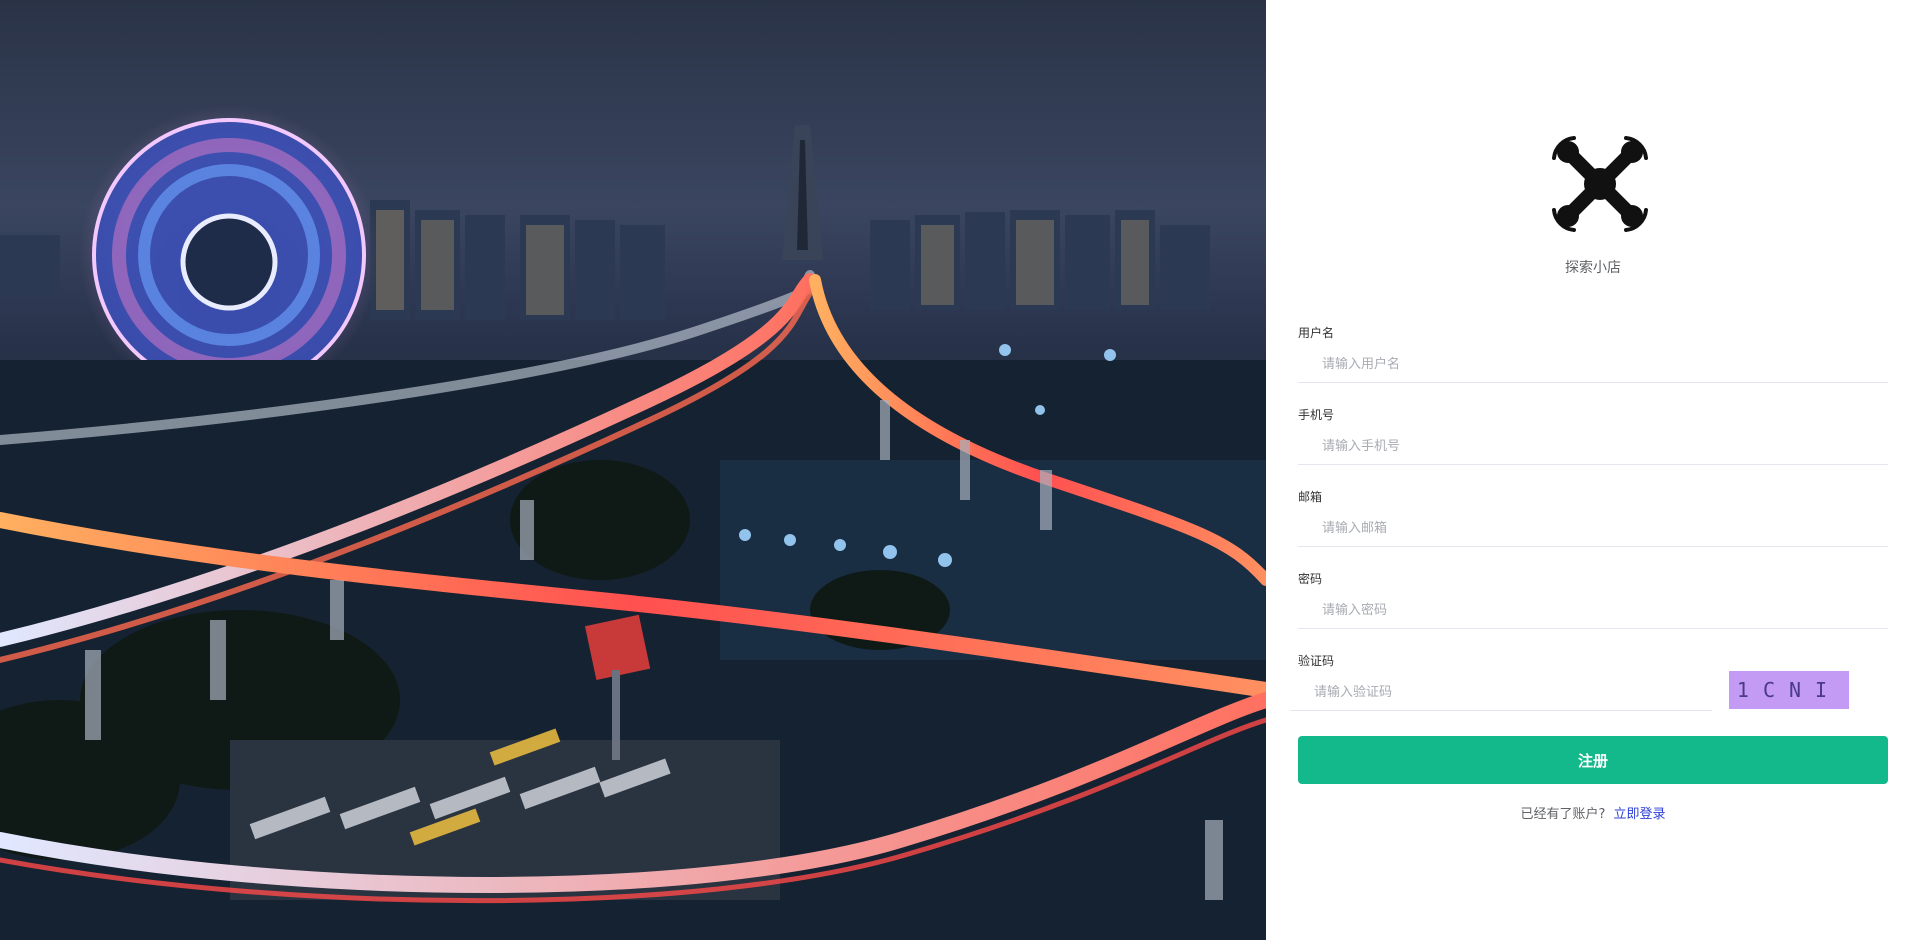 This screenshot has width=1920, height=940. I want to click on phone-field-group: 手机号, so click(1593, 436).